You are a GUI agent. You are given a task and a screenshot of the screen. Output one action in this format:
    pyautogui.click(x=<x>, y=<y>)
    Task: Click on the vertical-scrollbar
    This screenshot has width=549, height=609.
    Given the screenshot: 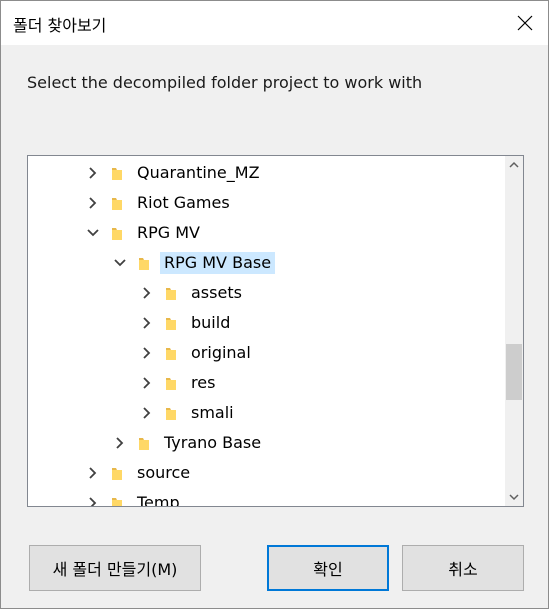 What is the action you would take?
    pyautogui.click(x=514, y=331)
    